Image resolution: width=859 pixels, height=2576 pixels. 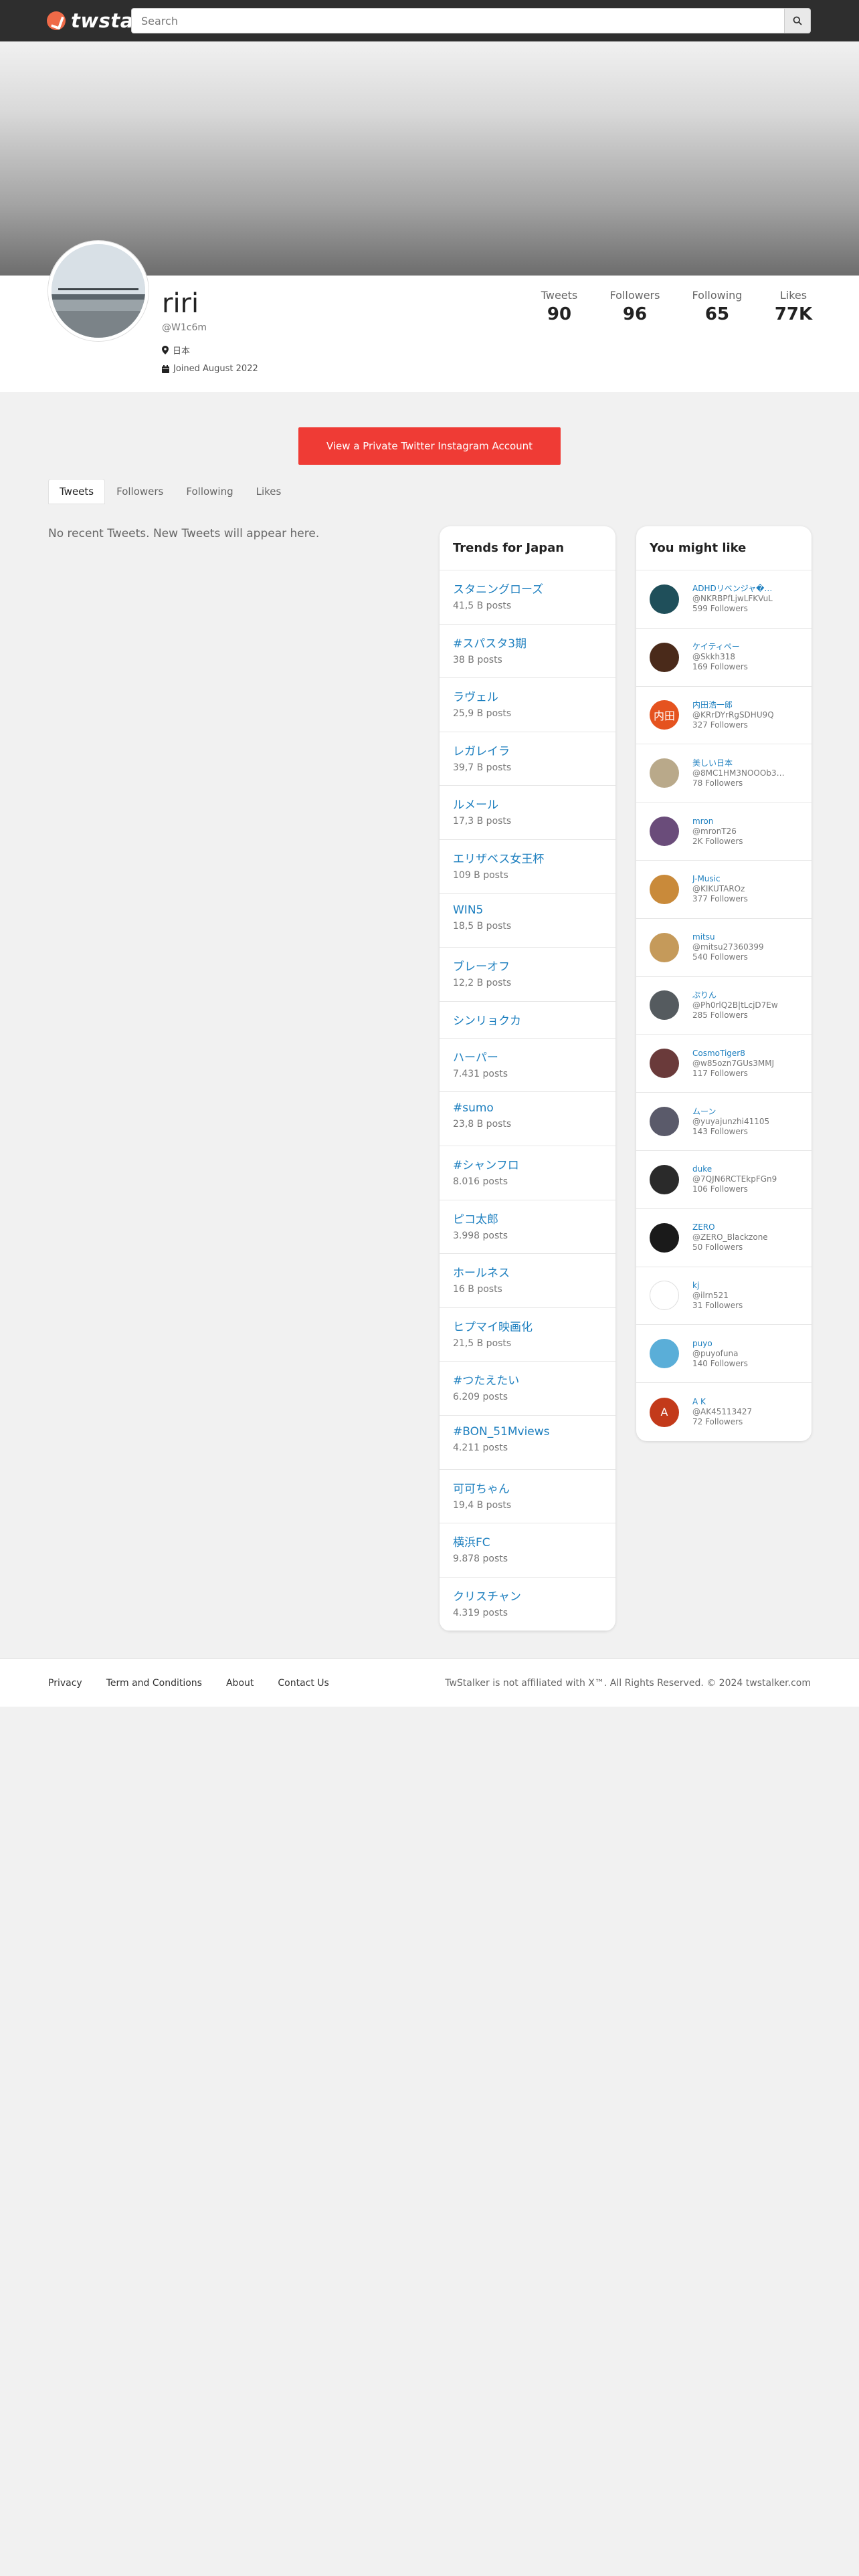 What do you see at coordinates (797, 20) in the screenshot?
I see `search-button` at bounding box center [797, 20].